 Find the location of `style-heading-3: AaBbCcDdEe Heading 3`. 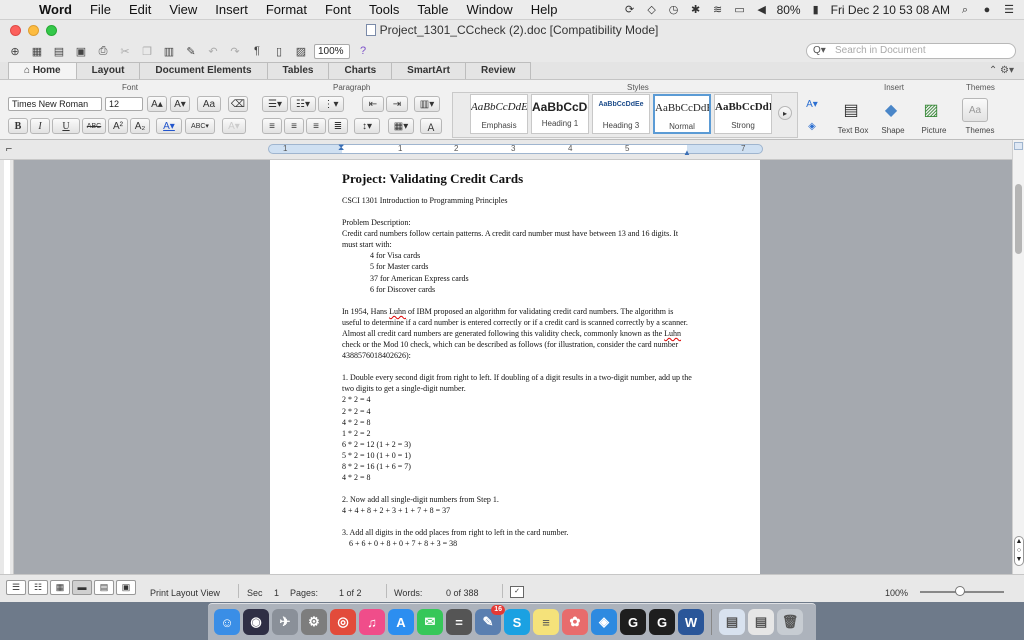

style-heading-3: AaBbCcDdEe Heading 3 is located at coordinates (621, 114).